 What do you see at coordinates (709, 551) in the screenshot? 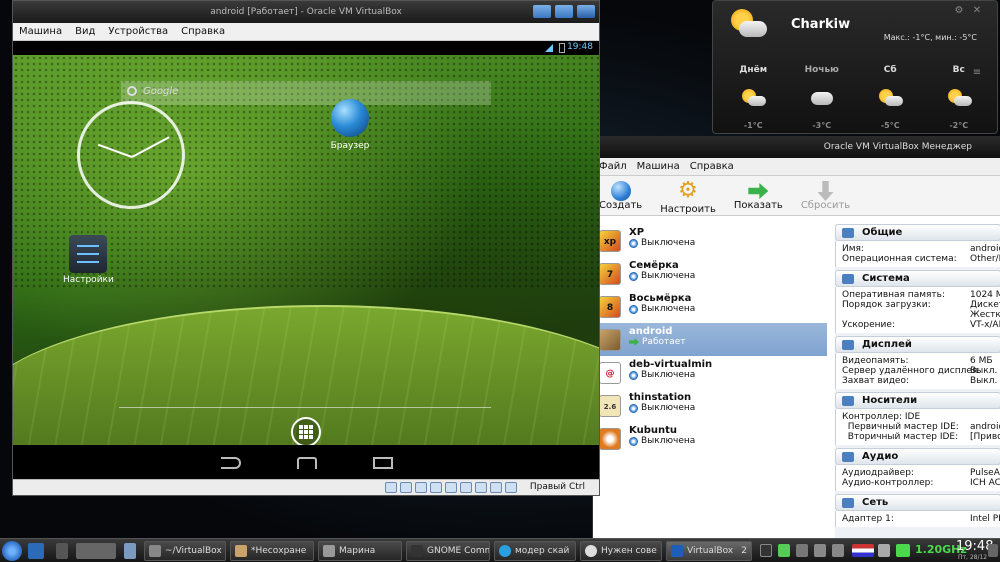
I see `task-button-active: VirtualBox 2` at bounding box center [709, 551].